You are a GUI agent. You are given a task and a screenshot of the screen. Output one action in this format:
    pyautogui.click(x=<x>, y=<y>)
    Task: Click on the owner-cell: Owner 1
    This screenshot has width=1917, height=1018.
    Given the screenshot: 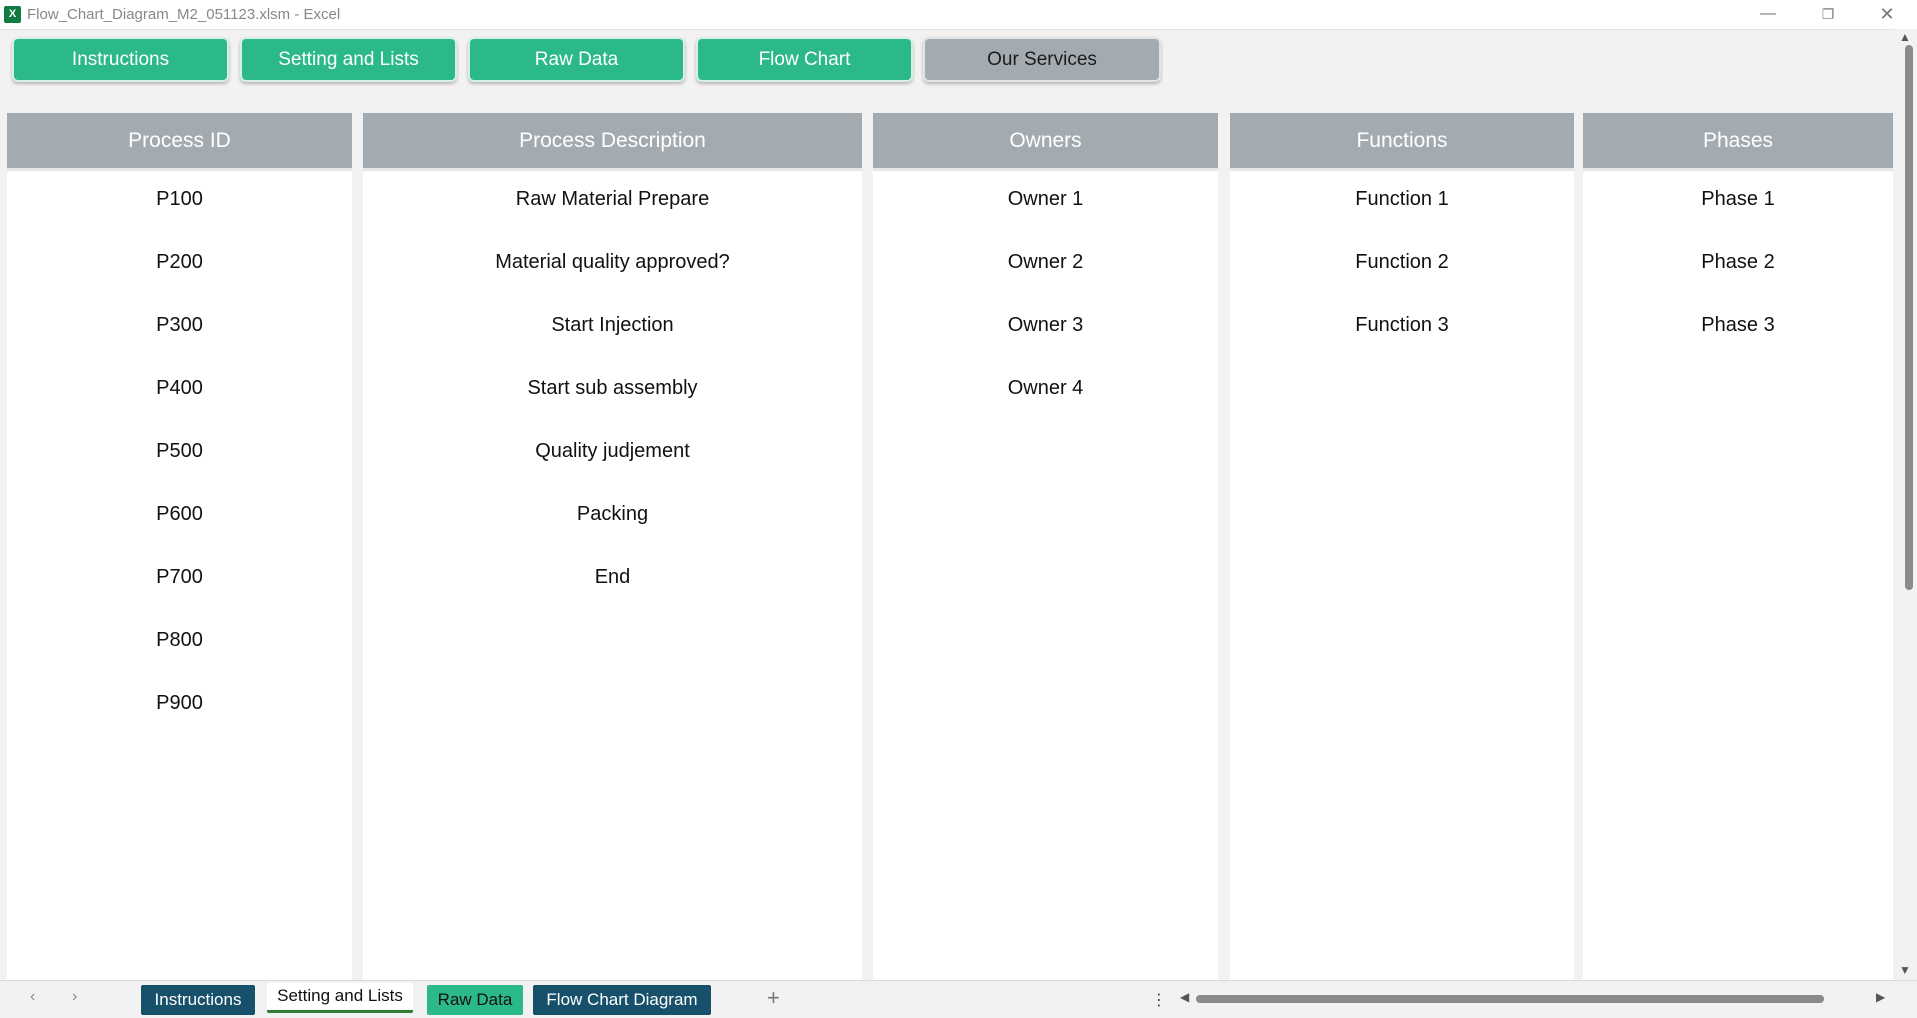 What is the action you would take?
    pyautogui.click(x=1045, y=199)
    